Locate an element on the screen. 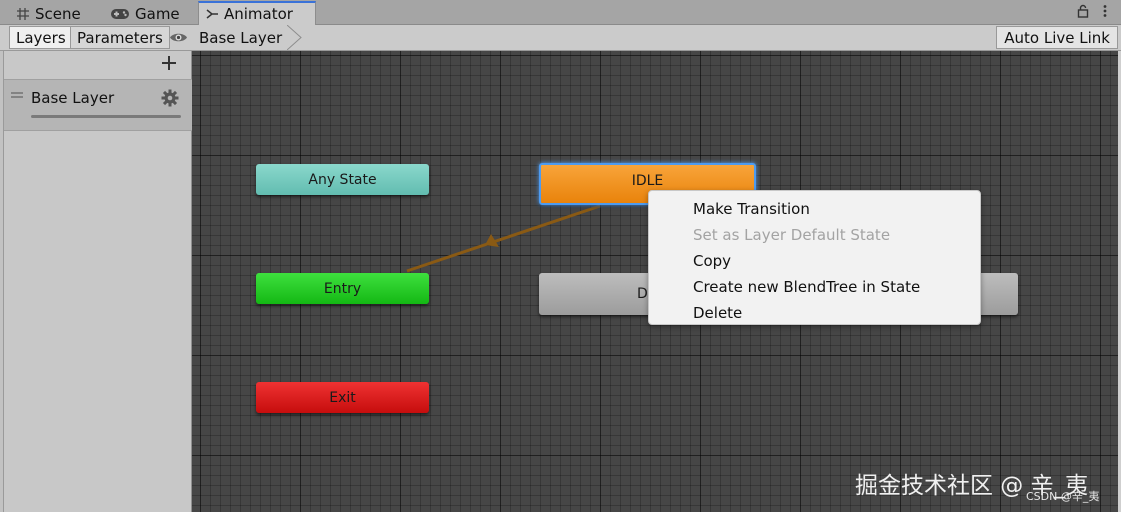 The height and width of the screenshot is (512, 1121). state-exit: Exit is located at coordinates (342, 397).